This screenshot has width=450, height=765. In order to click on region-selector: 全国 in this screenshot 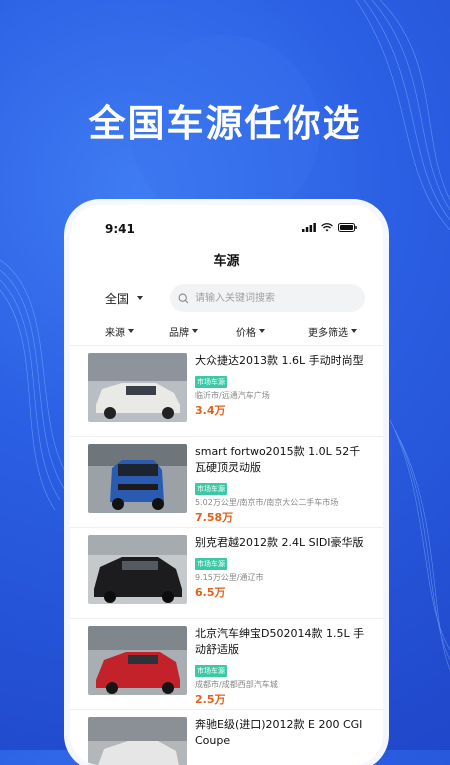, I will do `click(117, 298)`.